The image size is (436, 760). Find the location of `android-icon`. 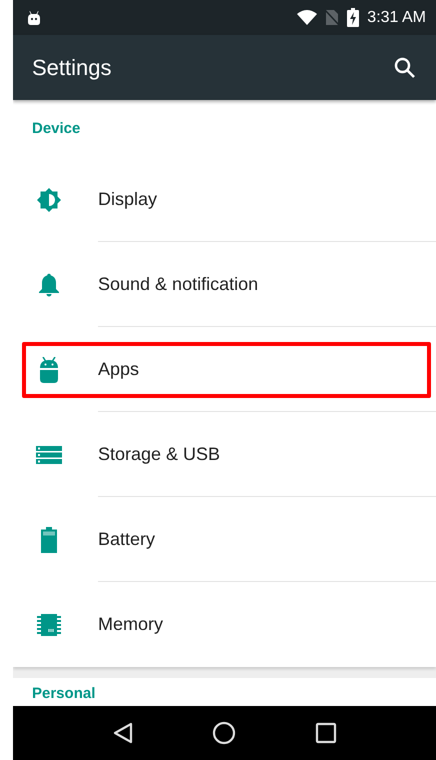

android-icon is located at coordinates (48, 369).